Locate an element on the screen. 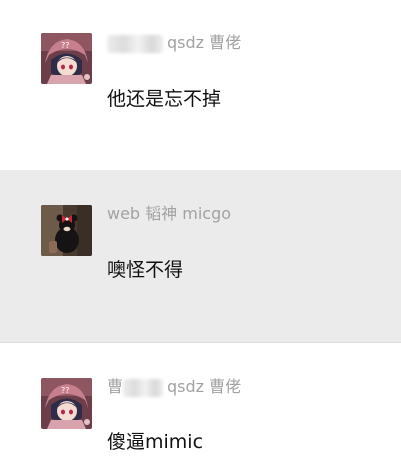  sender-name: web 韬神 micgo is located at coordinates (169, 213).